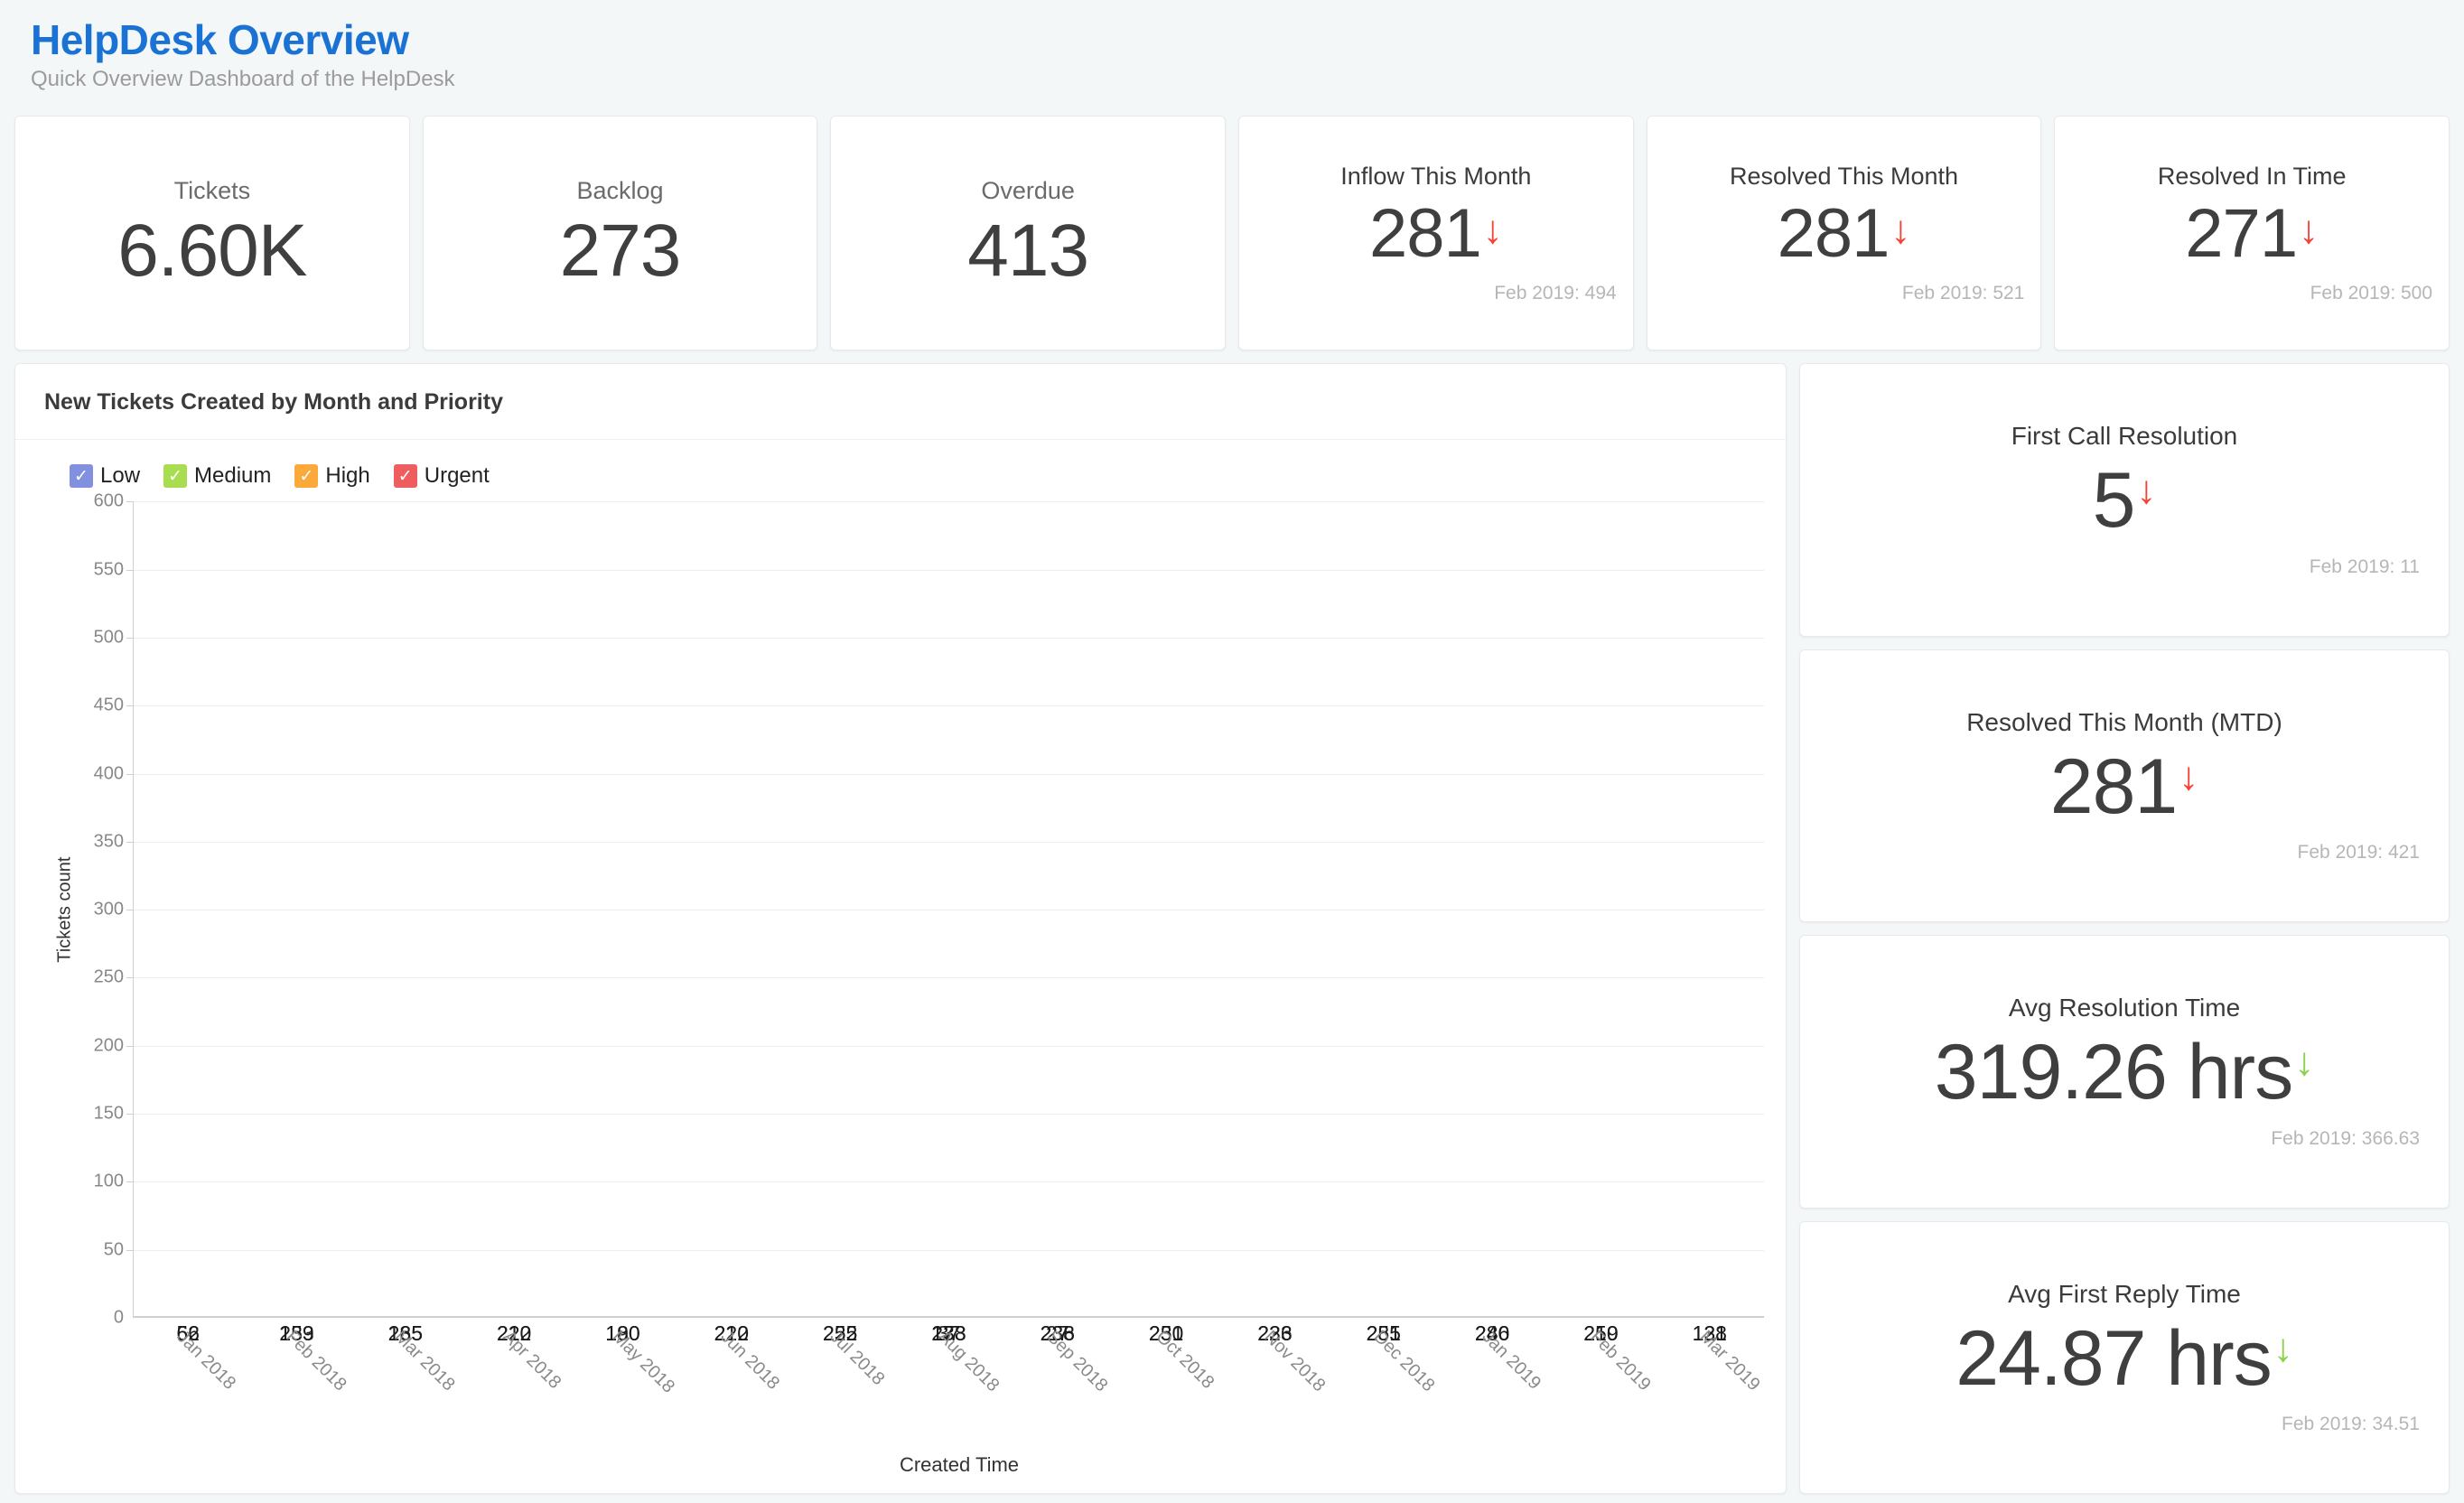  I want to click on kpi-card-resolved-this-month: Resolved This Month 281 ↓ Feb 2019: 521, so click(1844, 233).